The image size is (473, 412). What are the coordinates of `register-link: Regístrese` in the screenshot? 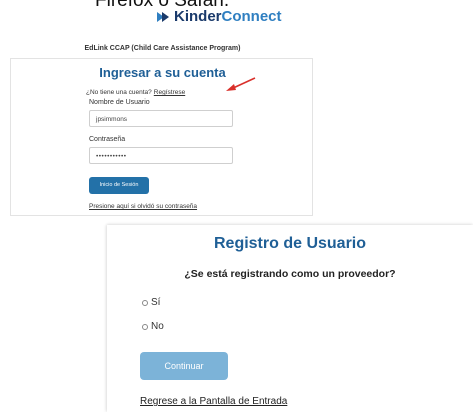 It's located at (169, 92).